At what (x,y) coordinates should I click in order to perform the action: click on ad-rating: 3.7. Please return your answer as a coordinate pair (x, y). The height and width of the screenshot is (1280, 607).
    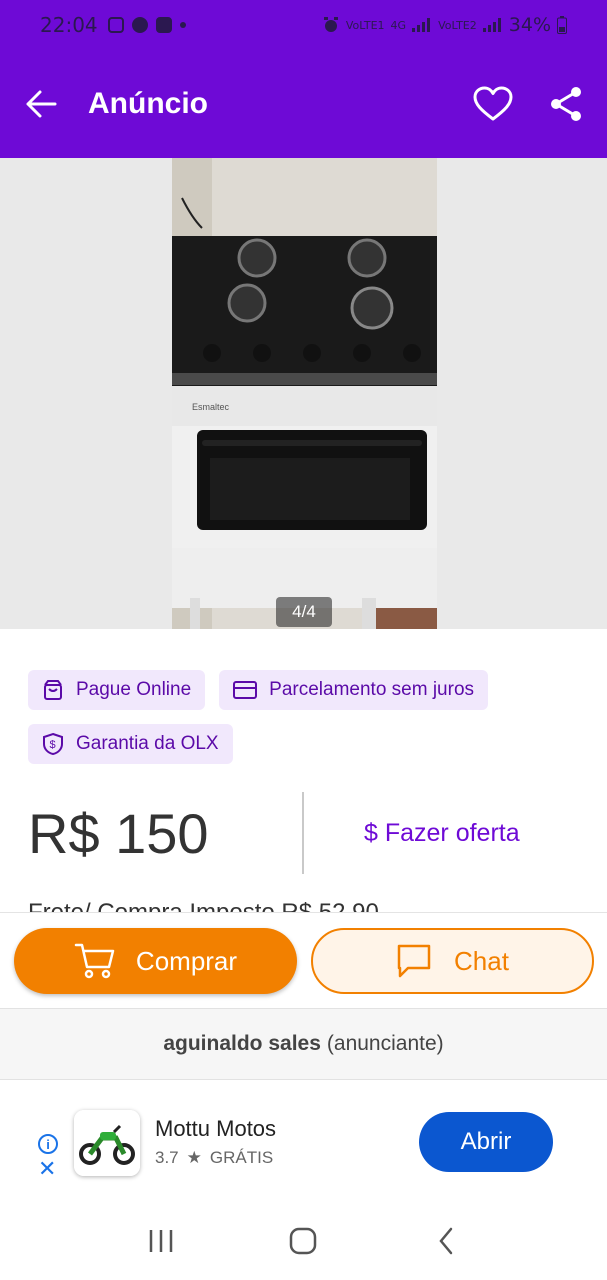
    Looking at the image, I should click on (167, 1157).